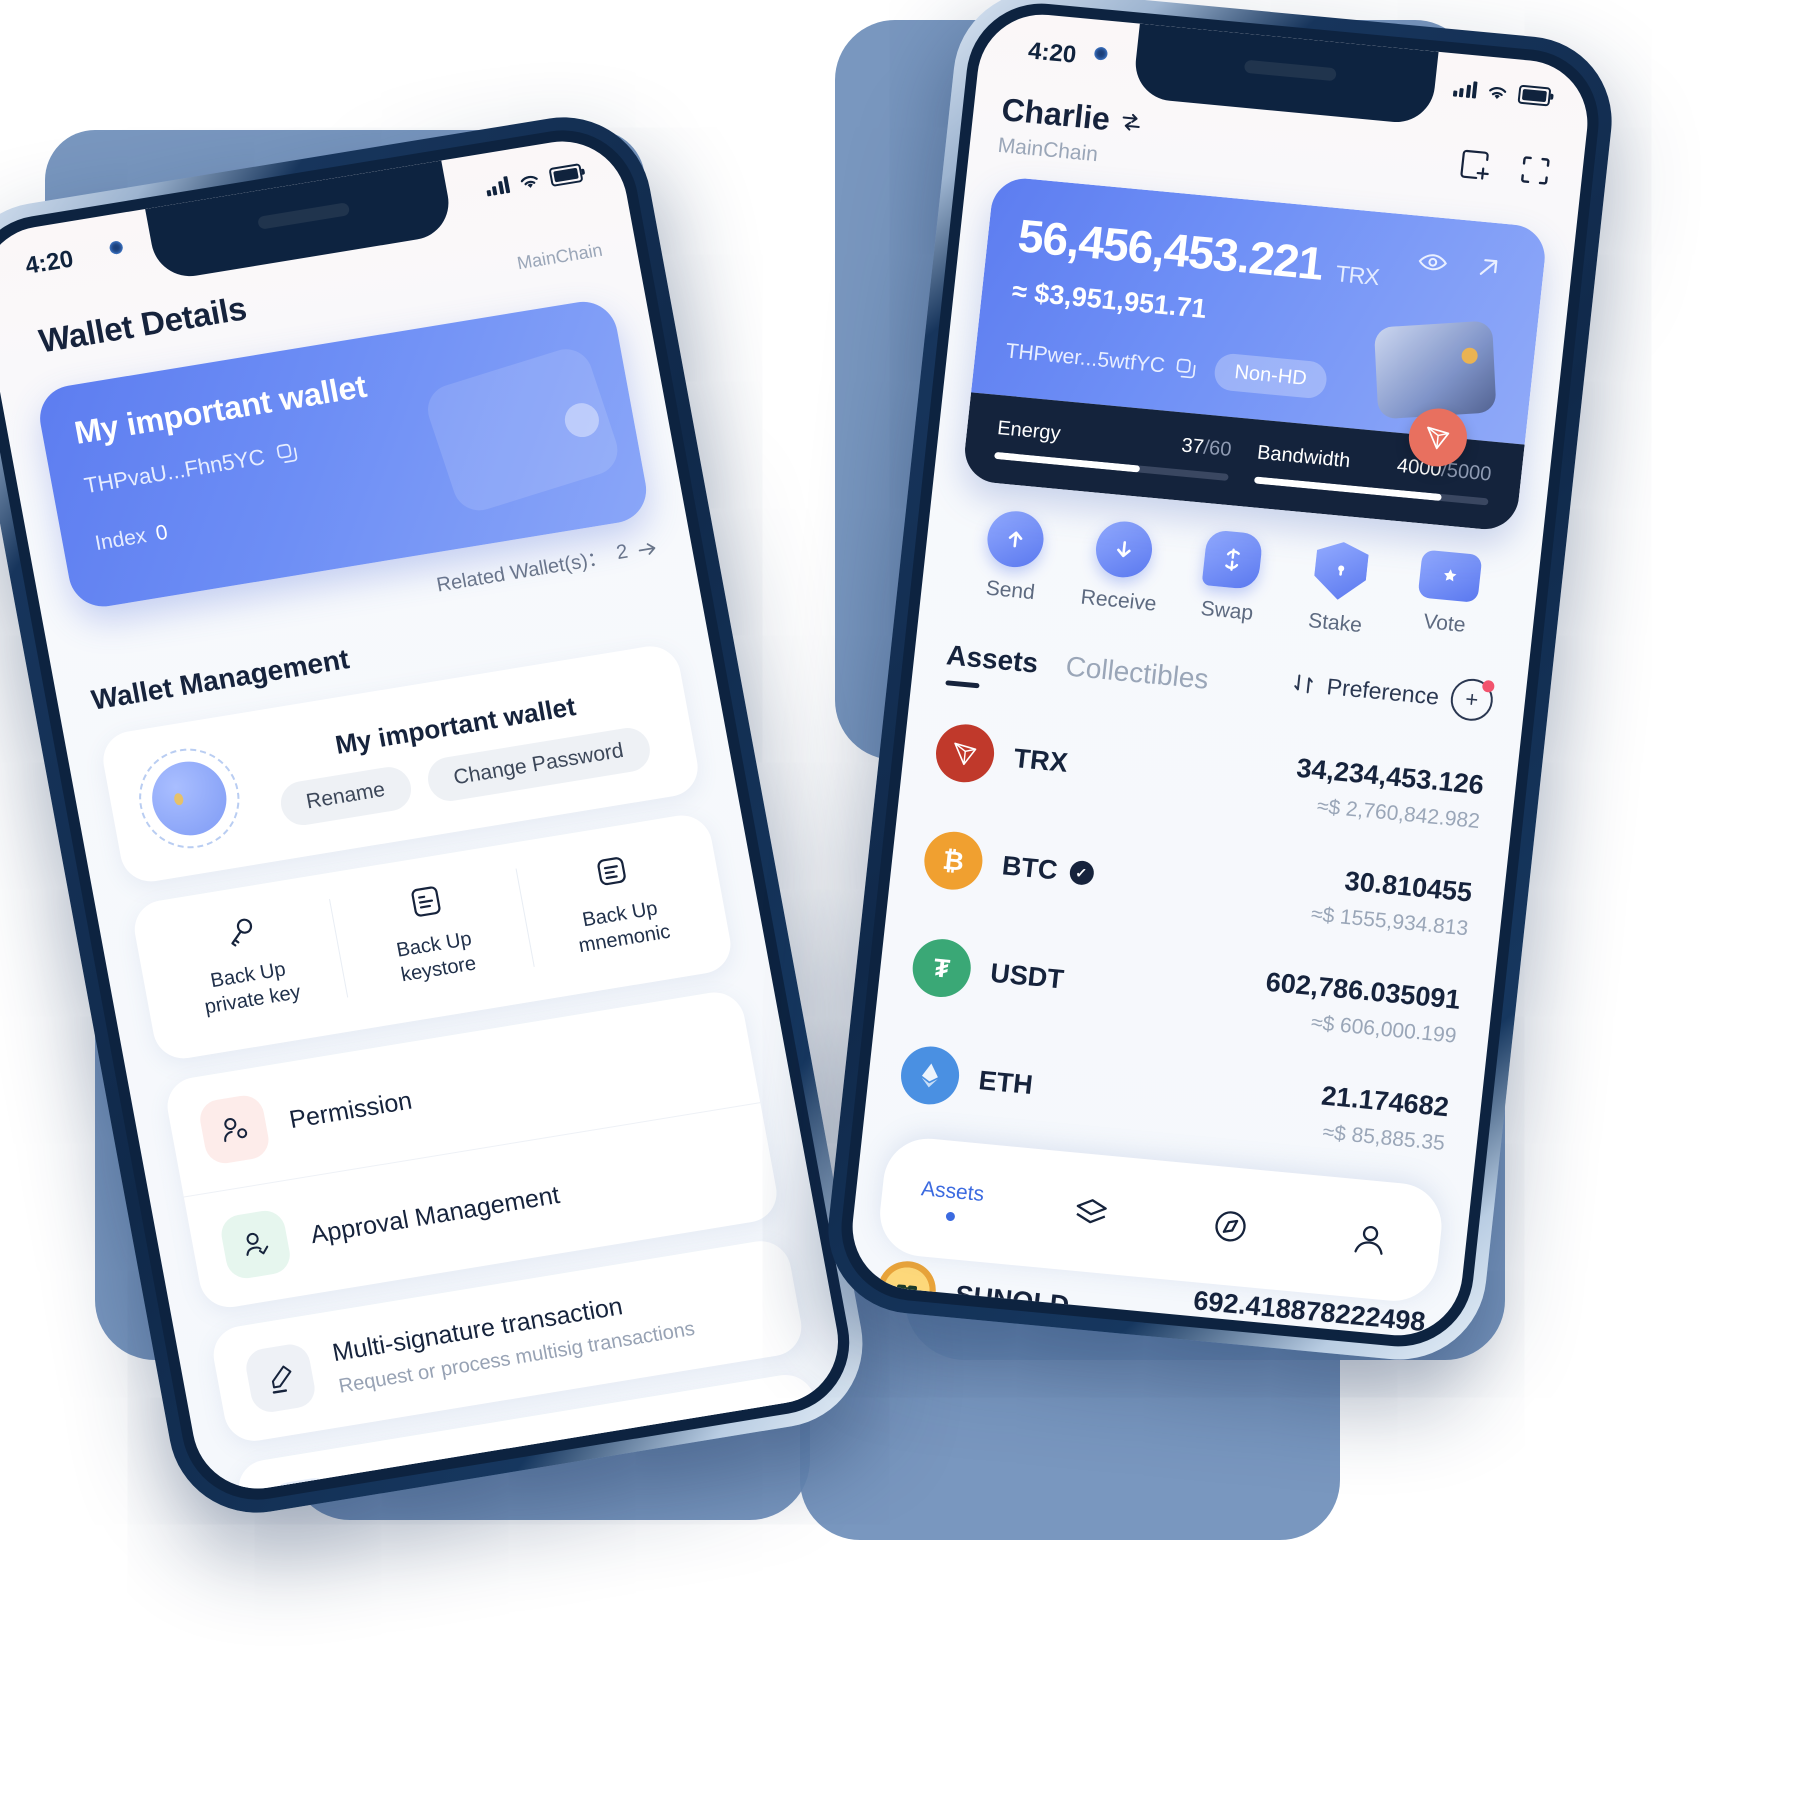  I want to click on arrow-right-icon, so click(647, 548).